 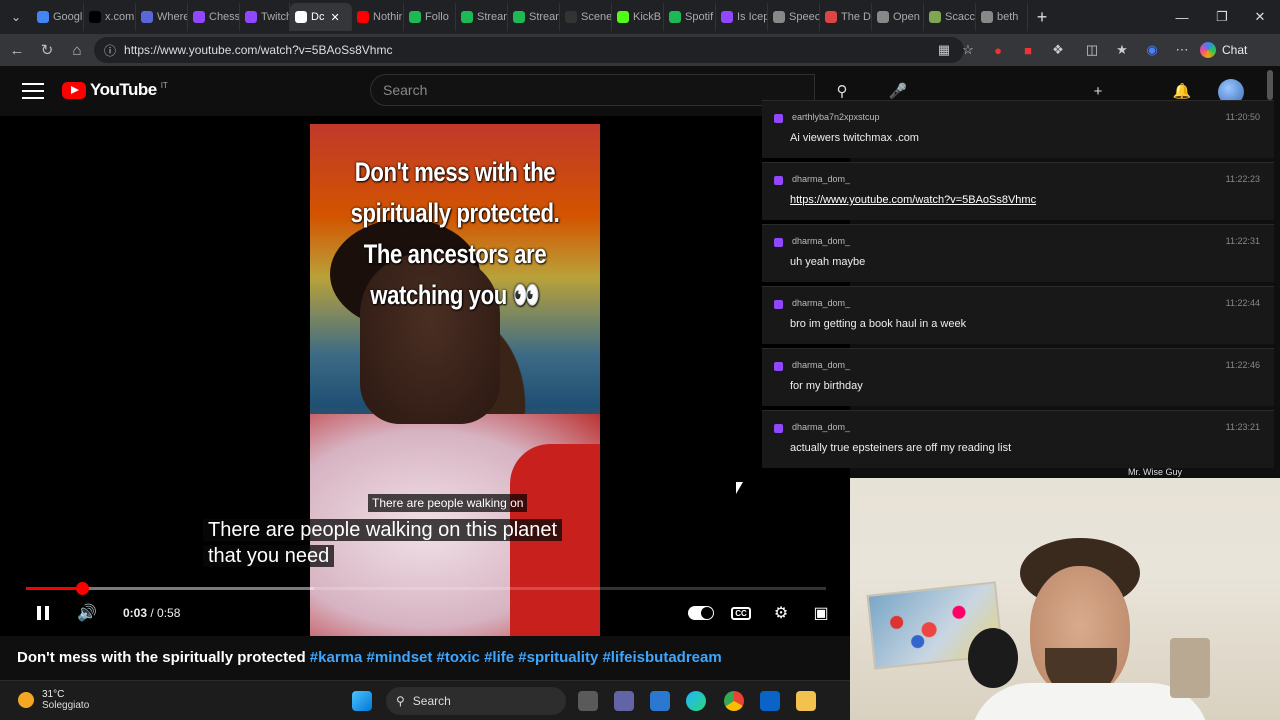 What do you see at coordinates (430, 17) in the screenshot?
I see `browser-tab: Follo` at bounding box center [430, 17].